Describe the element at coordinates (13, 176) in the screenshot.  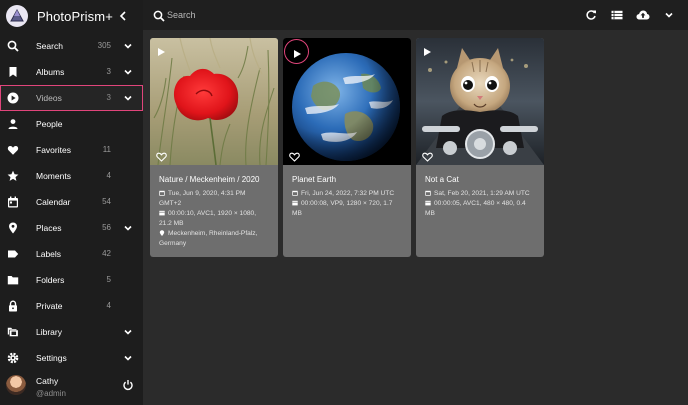
I see `star-icon` at that location.